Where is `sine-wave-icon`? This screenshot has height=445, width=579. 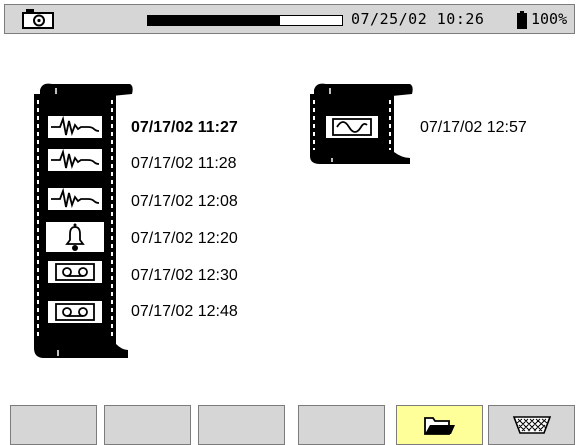
sine-wave-icon is located at coordinates (352, 127).